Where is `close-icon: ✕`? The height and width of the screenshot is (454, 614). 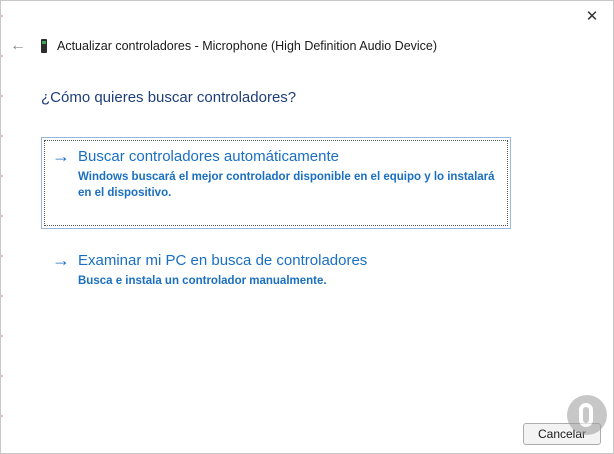 close-icon: ✕ is located at coordinates (592, 16).